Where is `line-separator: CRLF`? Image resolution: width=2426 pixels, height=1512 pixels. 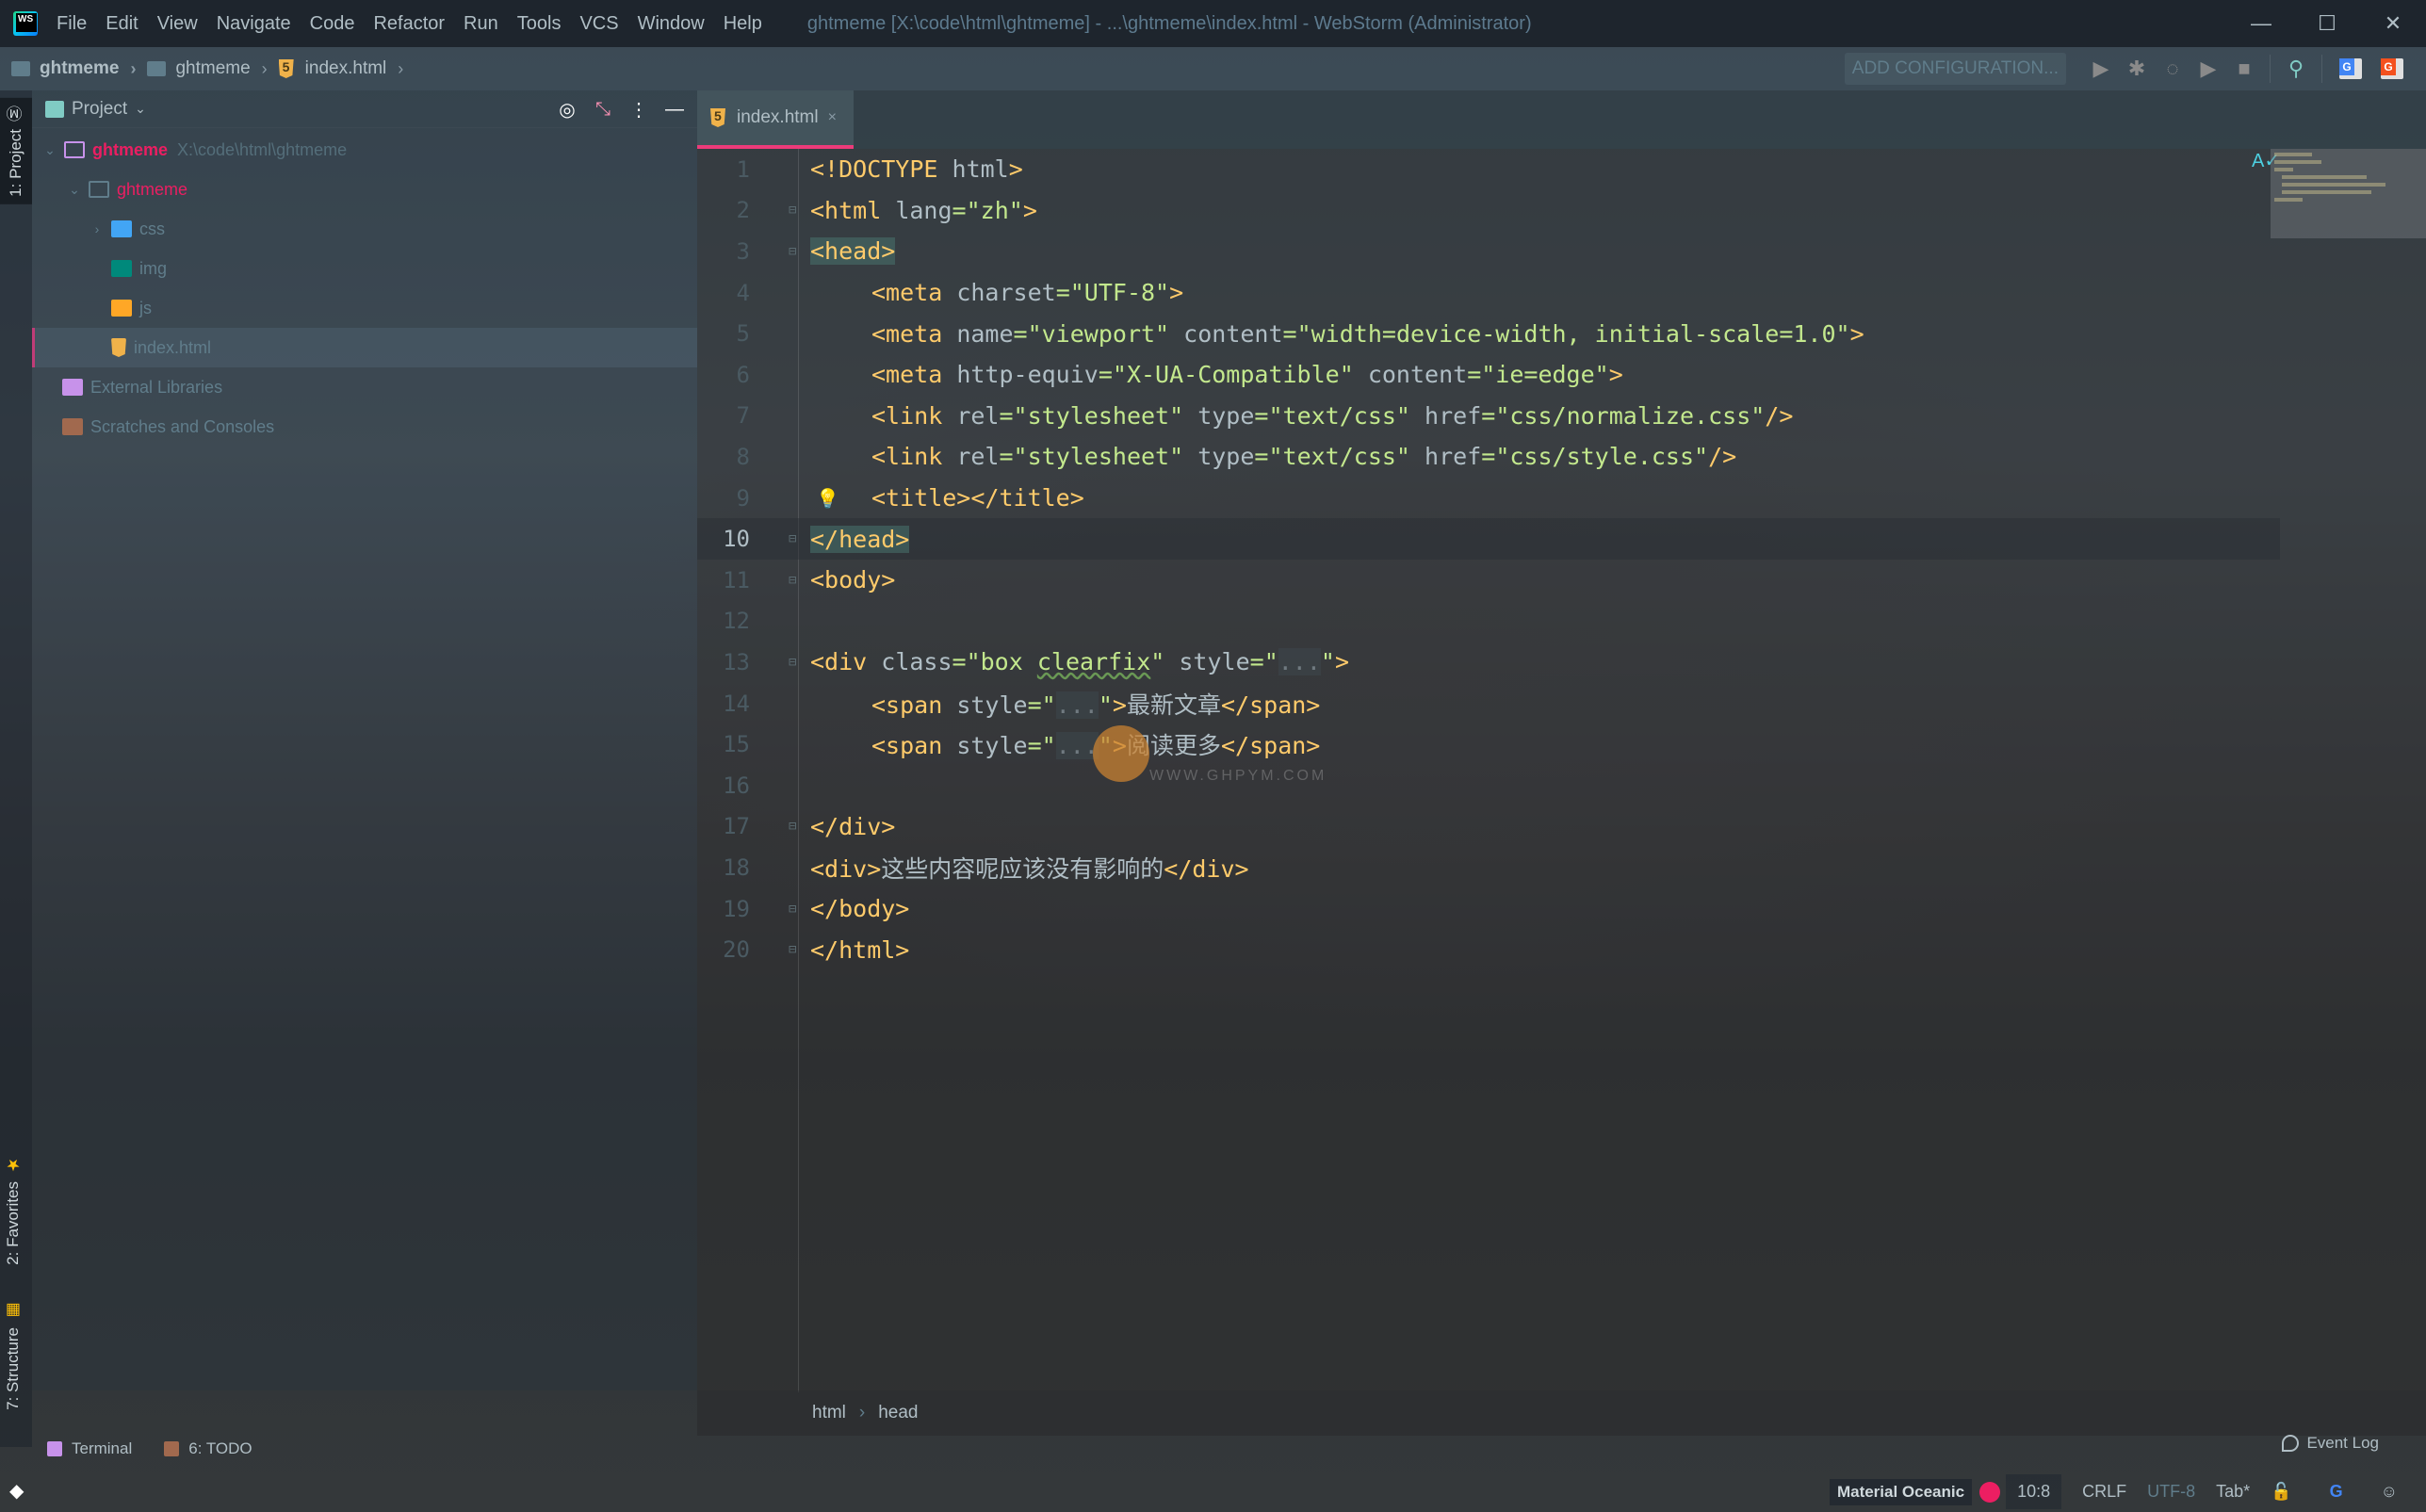 line-separator: CRLF is located at coordinates (2104, 1492).